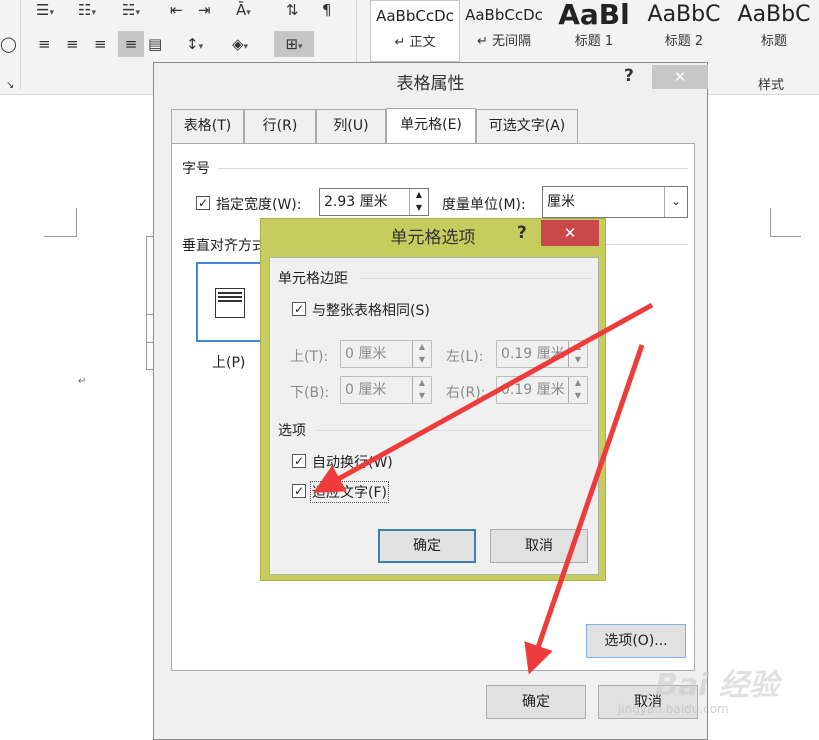 The height and width of the screenshot is (740, 819). I want to click on arrow-to-ok, so click(584, 509).